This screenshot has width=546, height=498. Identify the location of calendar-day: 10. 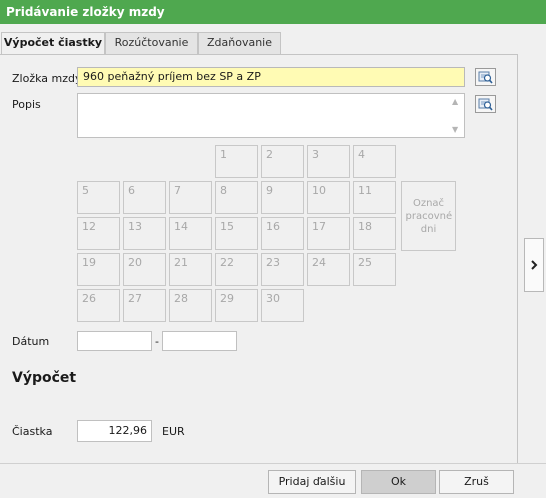
(328, 197).